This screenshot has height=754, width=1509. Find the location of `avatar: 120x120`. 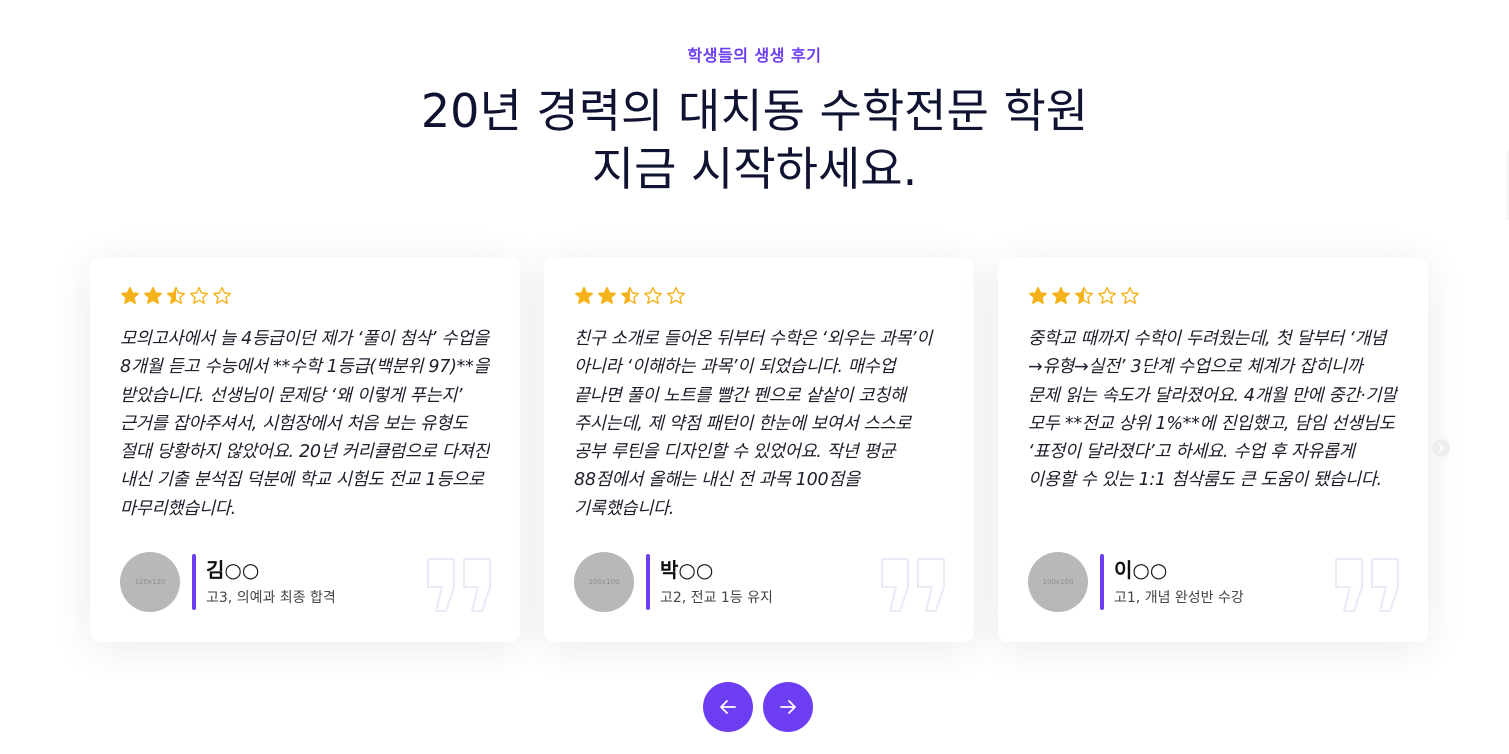

avatar: 120x120 is located at coordinates (150, 582).